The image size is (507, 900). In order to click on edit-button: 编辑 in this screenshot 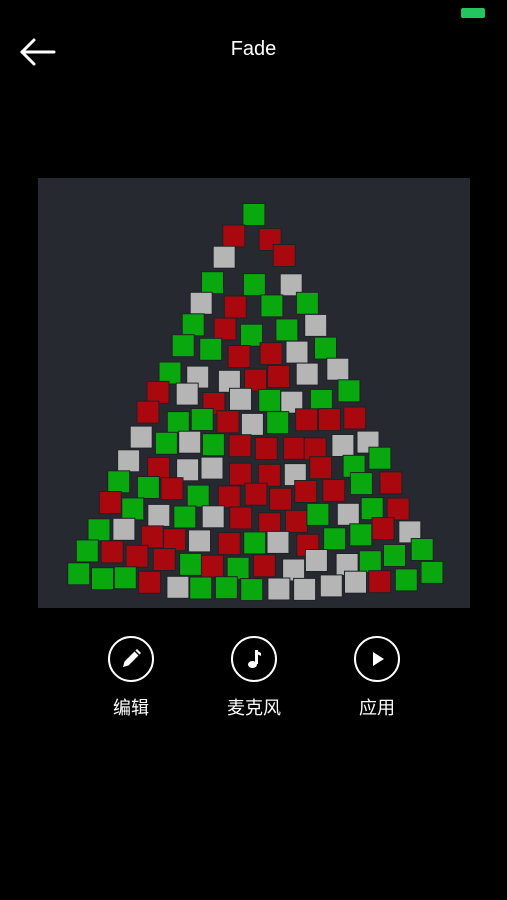, I will do `click(131, 678)`.